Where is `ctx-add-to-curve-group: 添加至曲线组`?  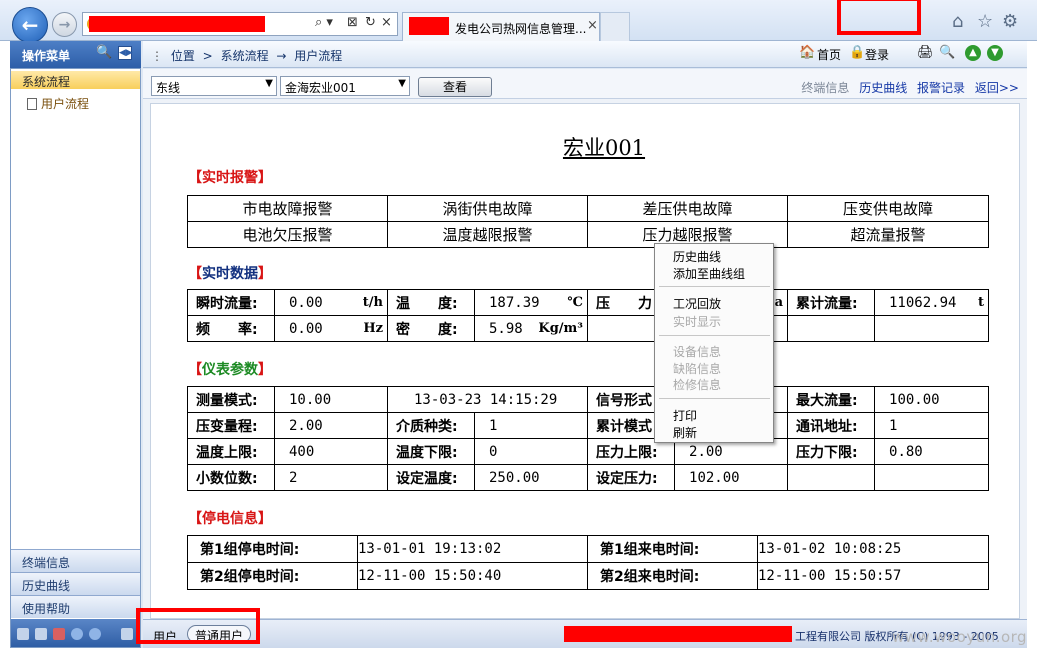
ctx-add-to-curve-group: 添加至曲线组 is located at coordinates (709, 273).